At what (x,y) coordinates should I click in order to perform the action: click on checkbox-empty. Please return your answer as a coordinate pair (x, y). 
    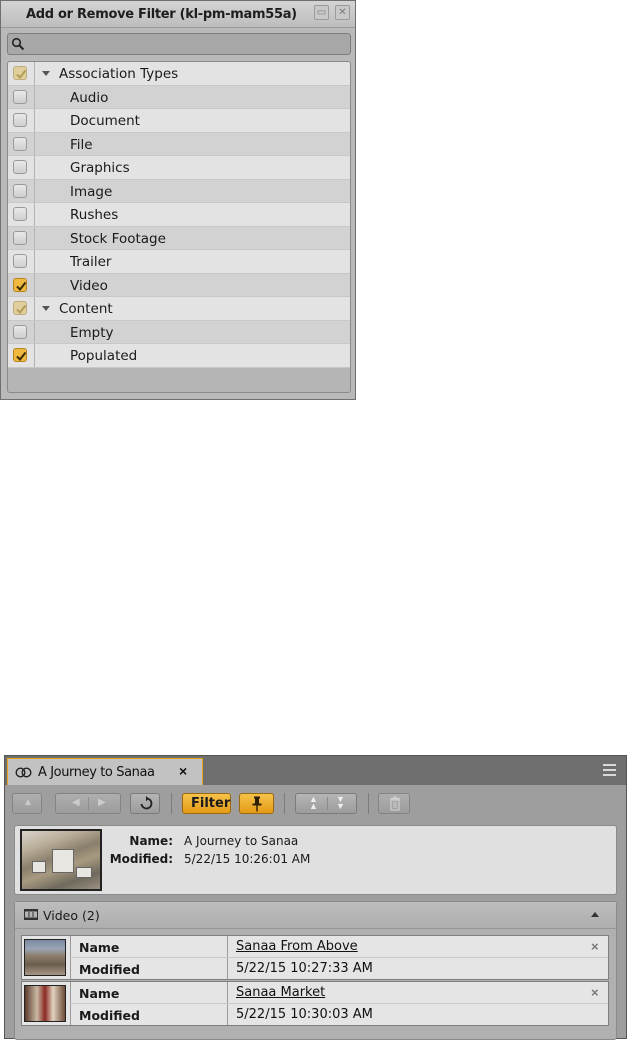
    Looking at the image, I should click on (20, 331).